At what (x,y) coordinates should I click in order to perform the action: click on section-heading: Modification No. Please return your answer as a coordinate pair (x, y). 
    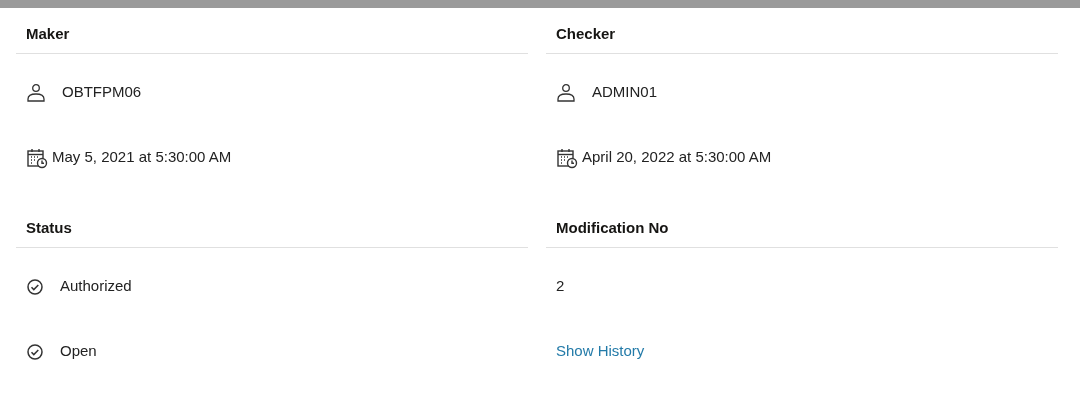
    Looking at the image, I should click on (612, 227).